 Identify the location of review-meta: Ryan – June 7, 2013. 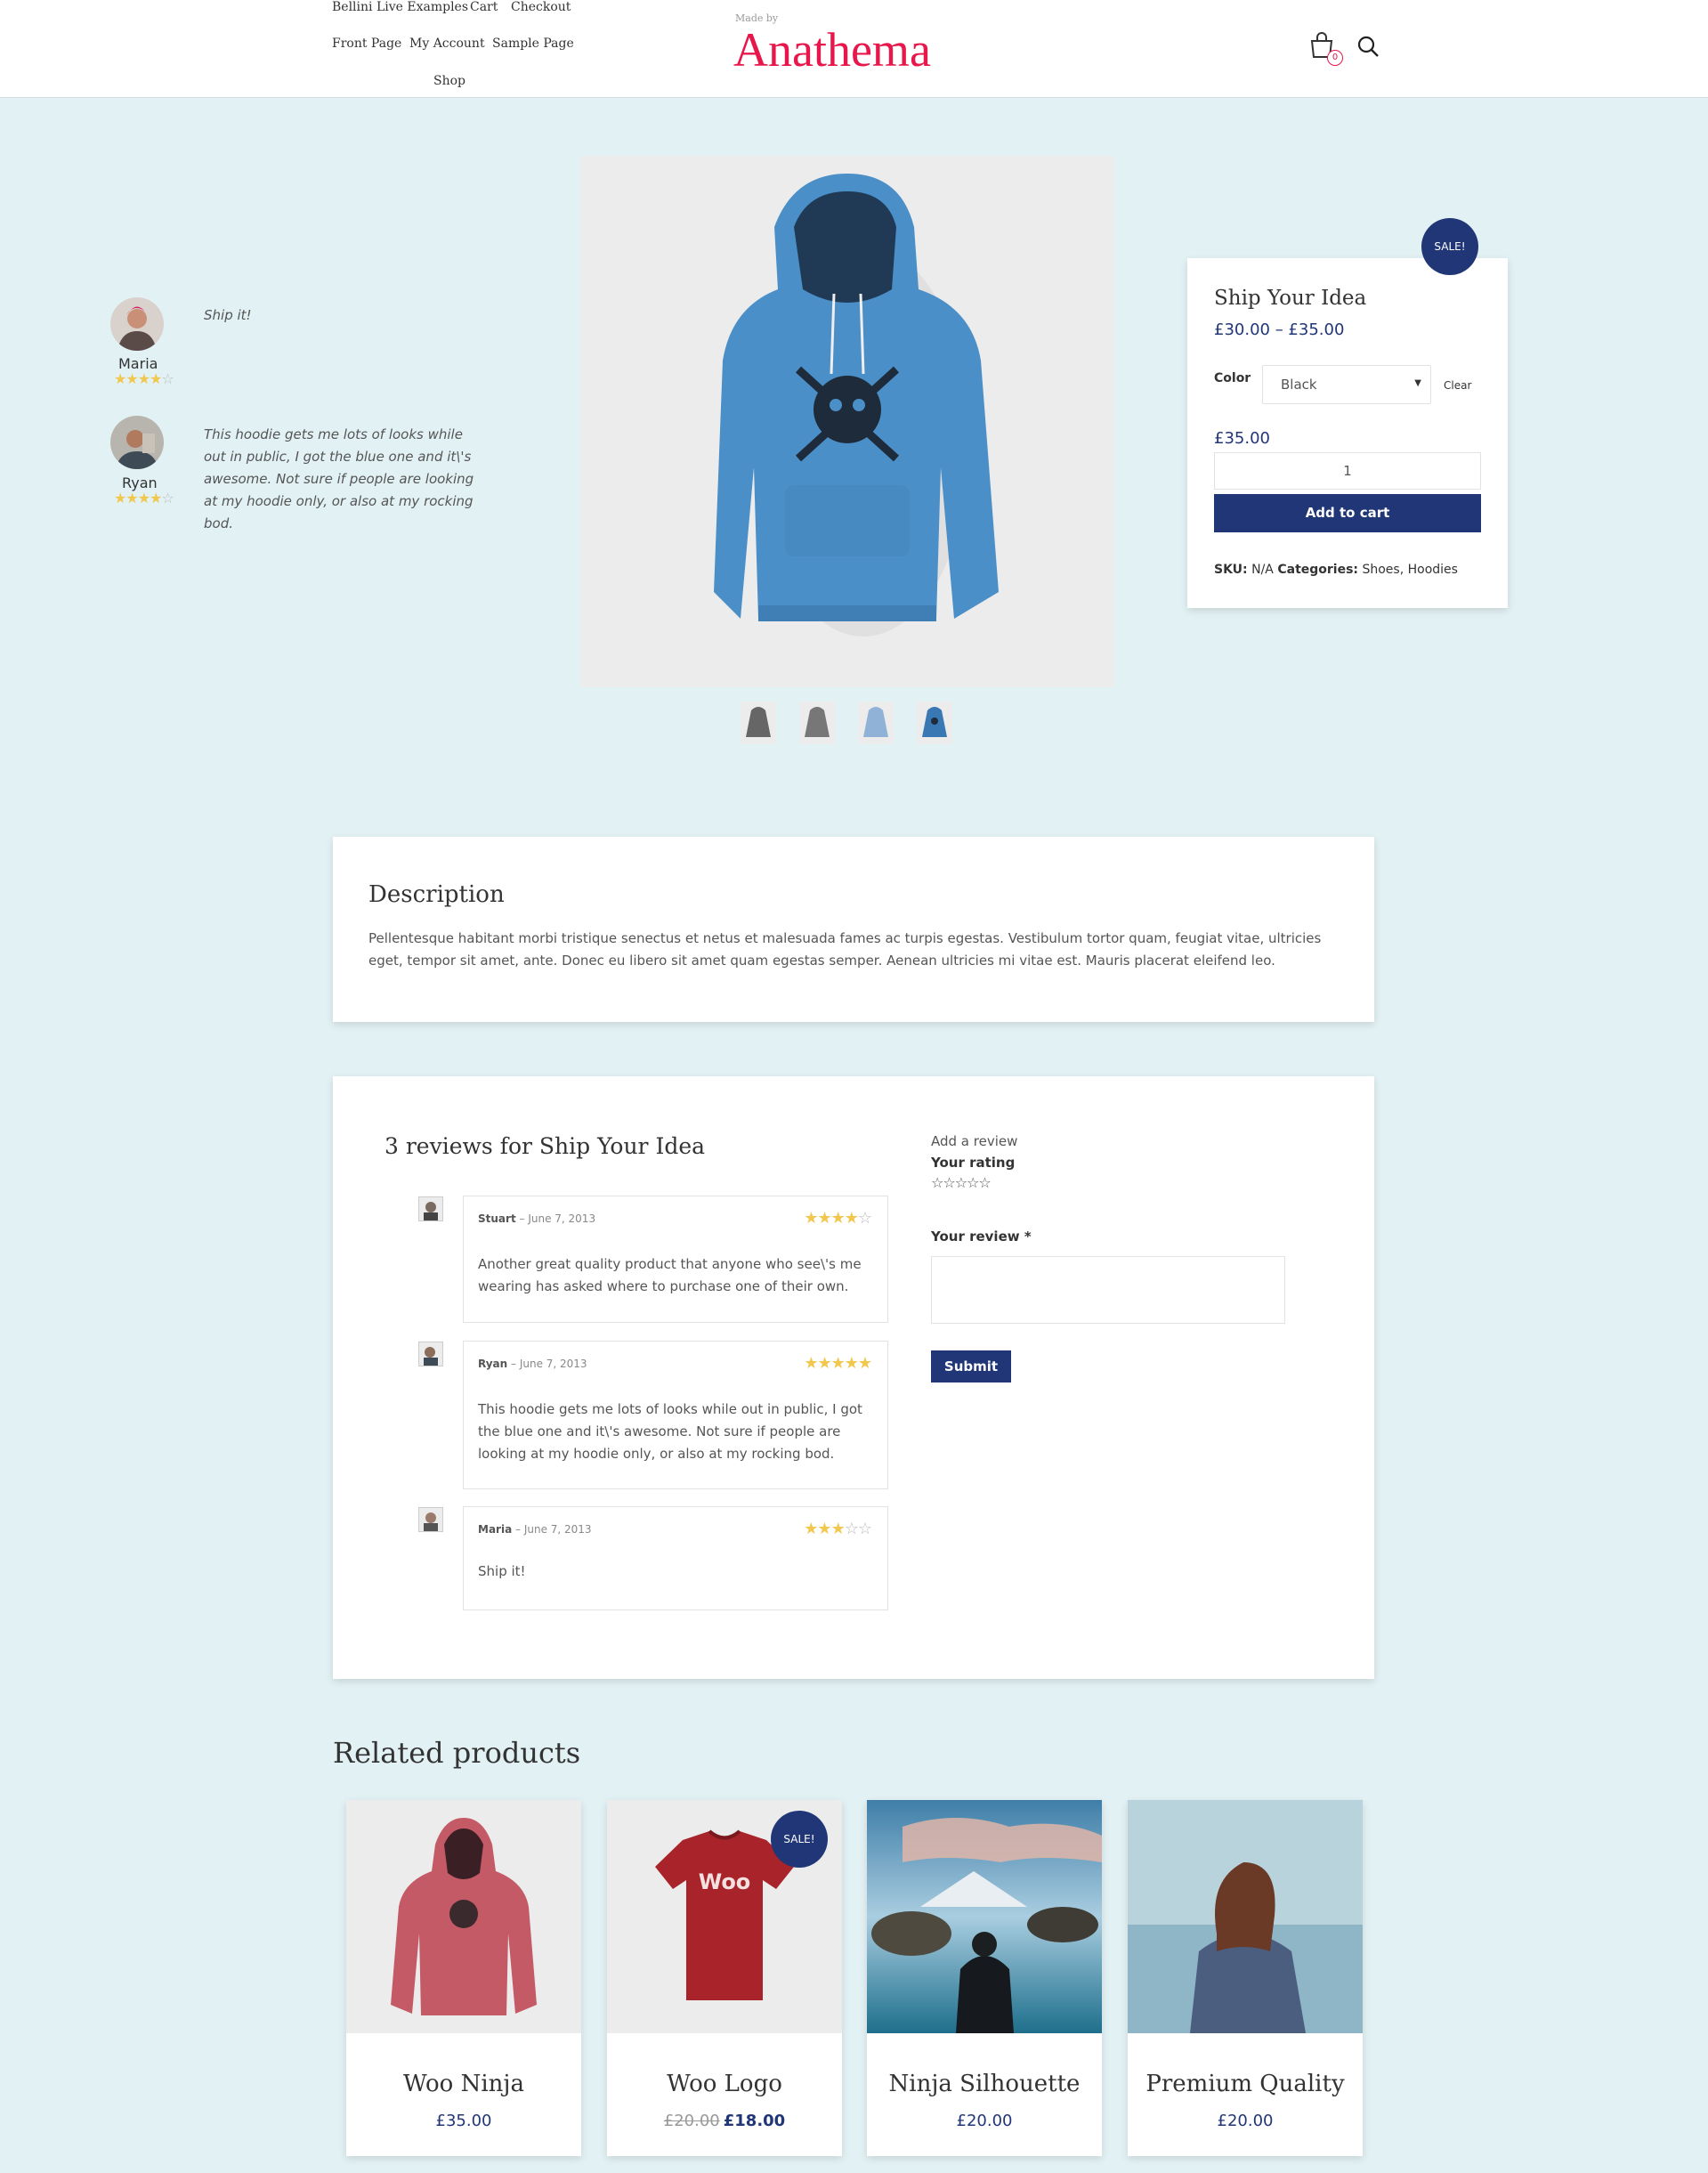
(532, 1364).